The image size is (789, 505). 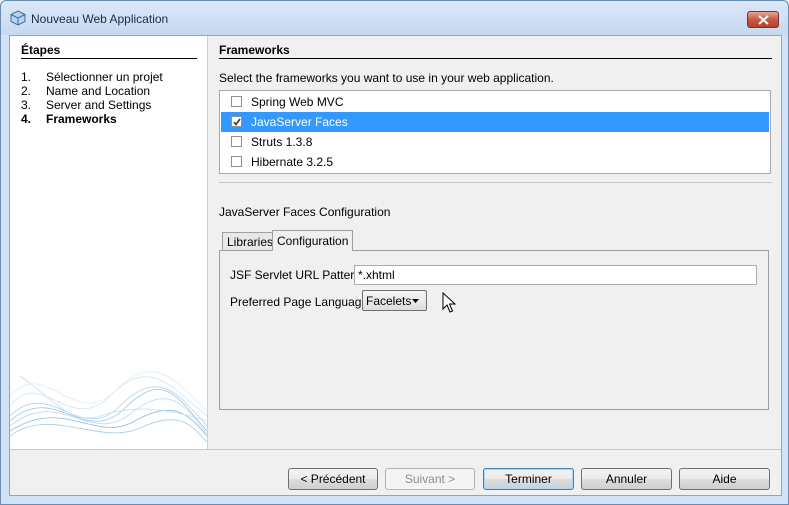 What do you see at coordinates (92, 77) in the screenshot?
I see `step-item: 1. Sélectionner un projet` at bounding box center [92, 77].